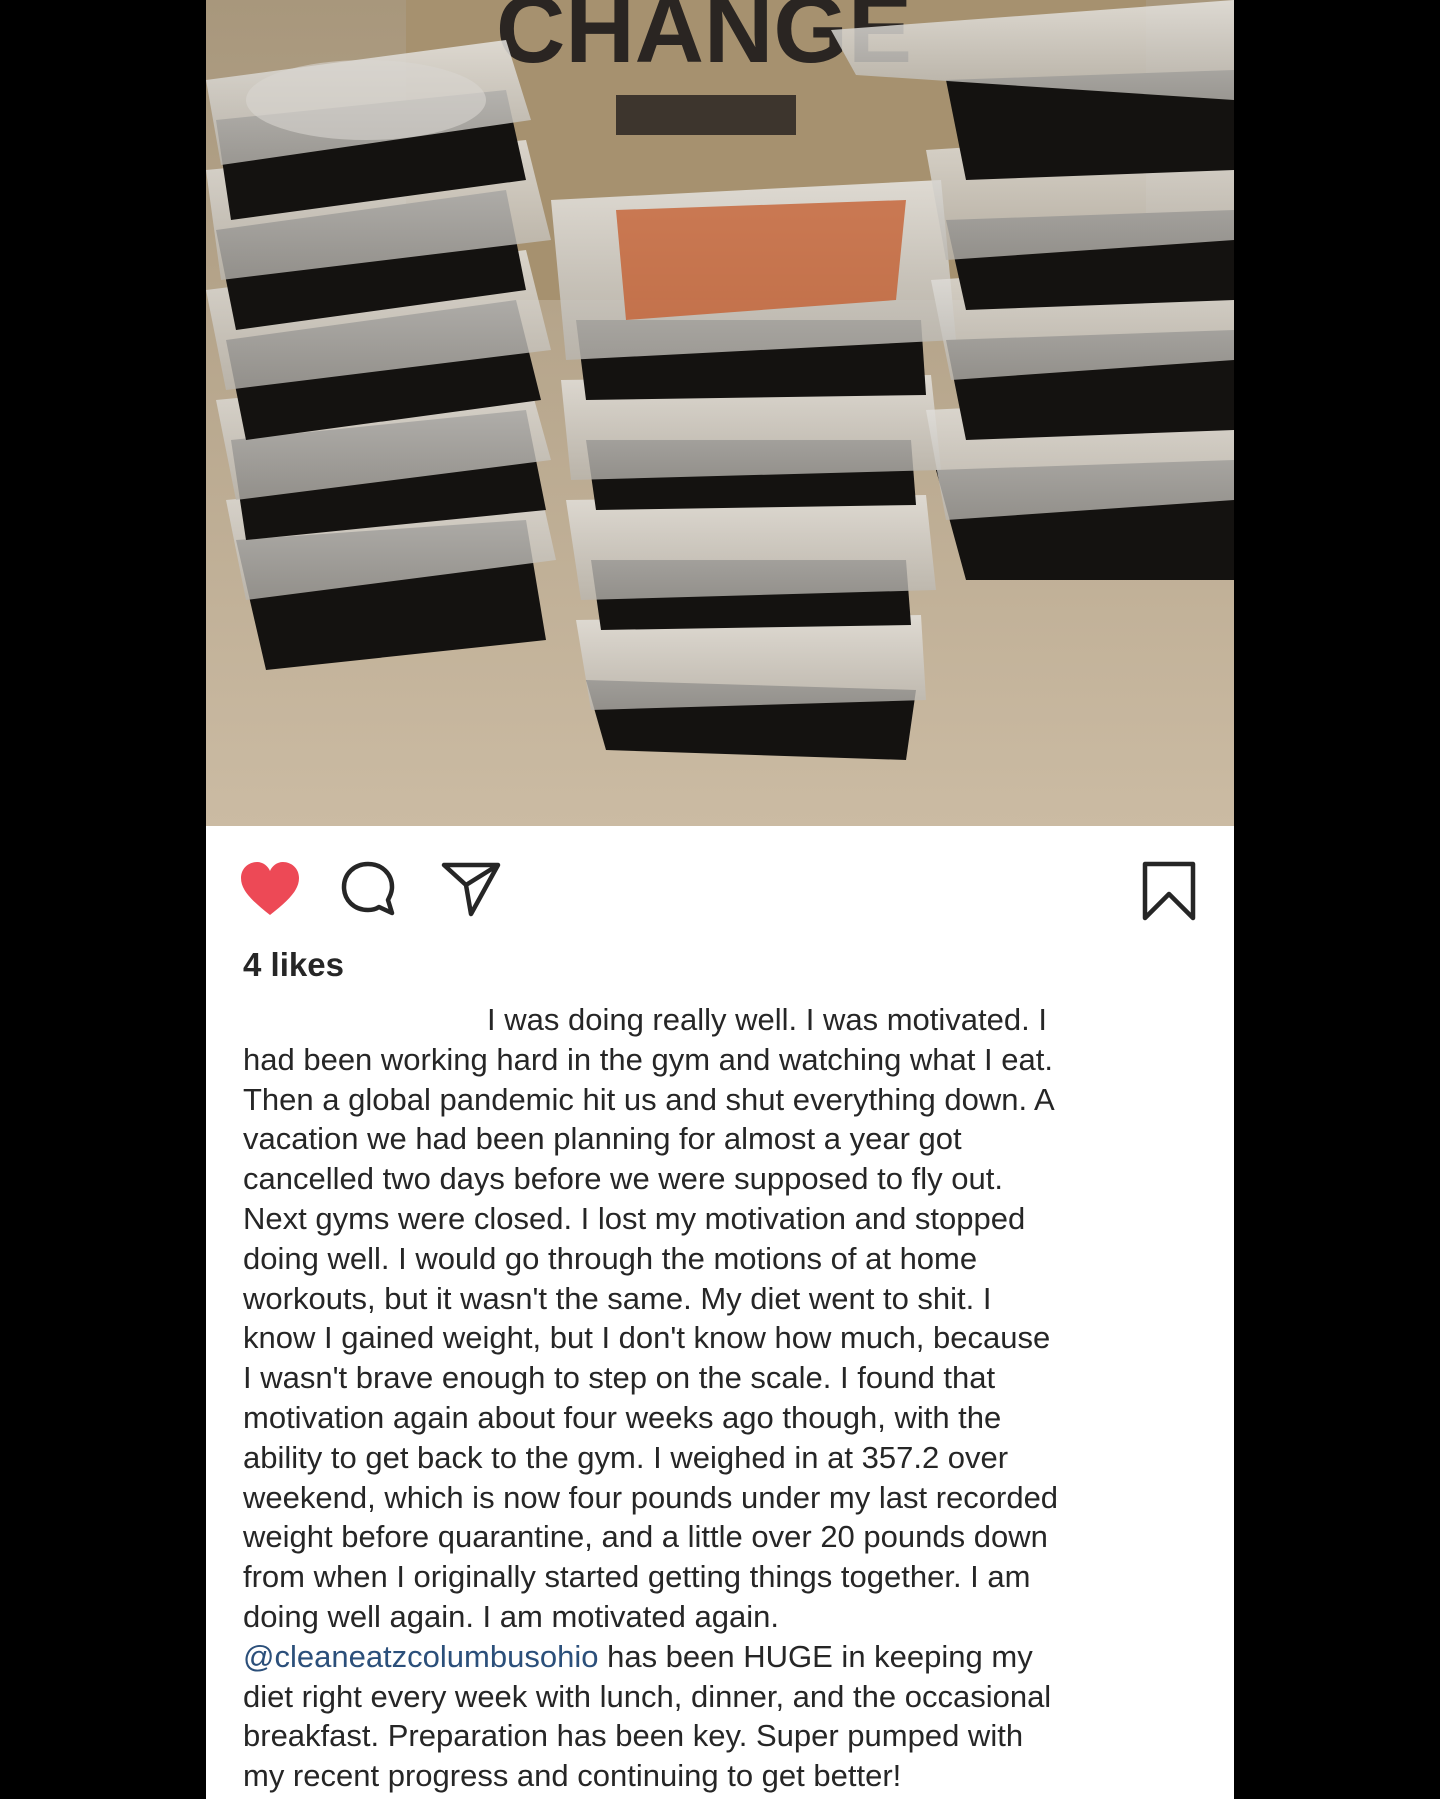 The image size is (1440, 1799). I want to click on caption-line: doing well again. I am motivated again., so click(511, 1616).